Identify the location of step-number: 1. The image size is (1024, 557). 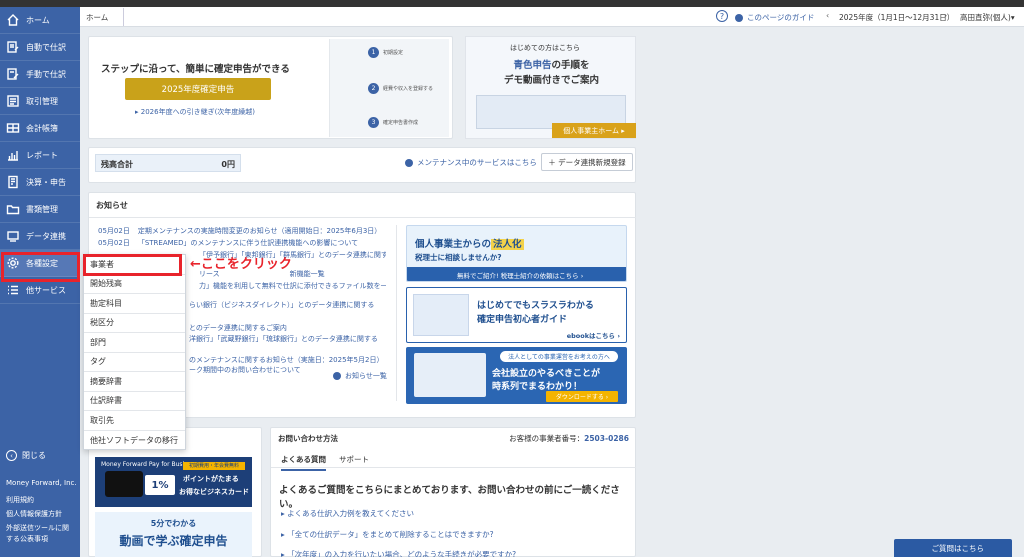
(373, 52).